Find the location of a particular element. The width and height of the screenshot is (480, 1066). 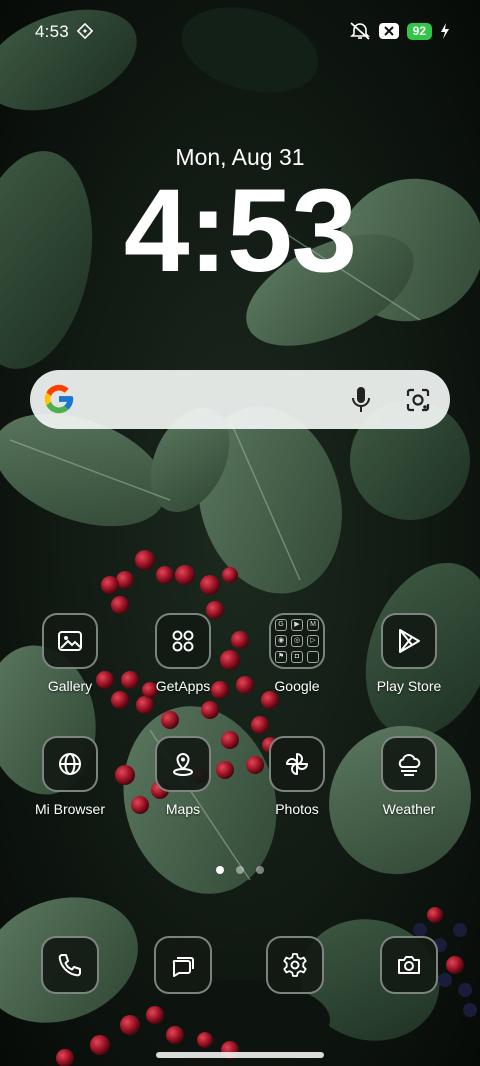

app-getapps: GetApps is located at coordinates (183, 653).